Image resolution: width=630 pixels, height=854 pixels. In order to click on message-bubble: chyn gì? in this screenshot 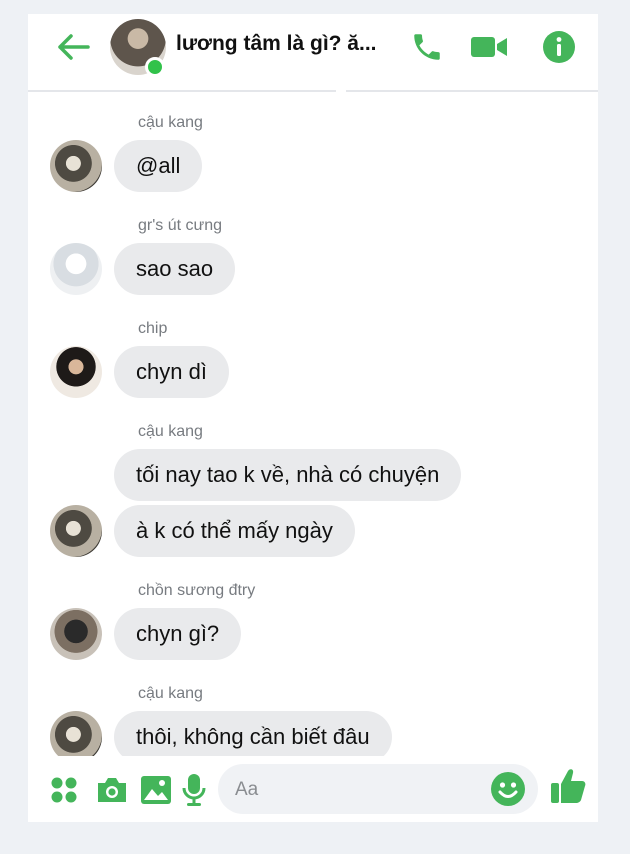, I will do `click(178, 634)`.